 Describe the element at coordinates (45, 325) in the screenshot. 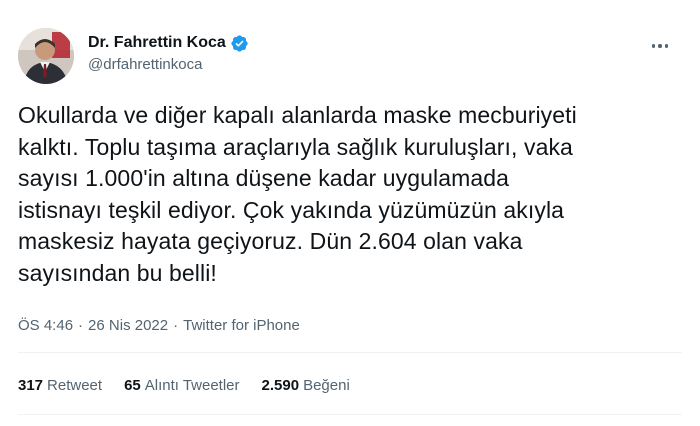

I see `tweet-time: ÖS 4:46` at that location.